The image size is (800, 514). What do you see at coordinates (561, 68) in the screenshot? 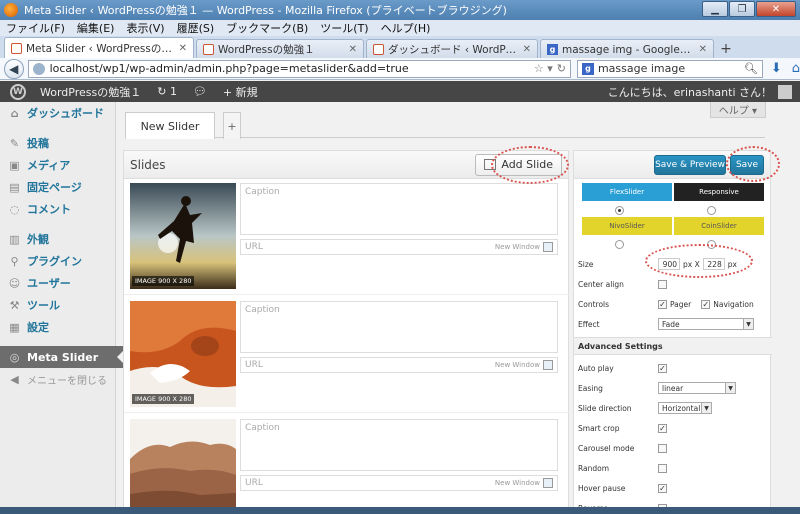
I see `reload-icon: ↻` at bounding box center [561, 68].